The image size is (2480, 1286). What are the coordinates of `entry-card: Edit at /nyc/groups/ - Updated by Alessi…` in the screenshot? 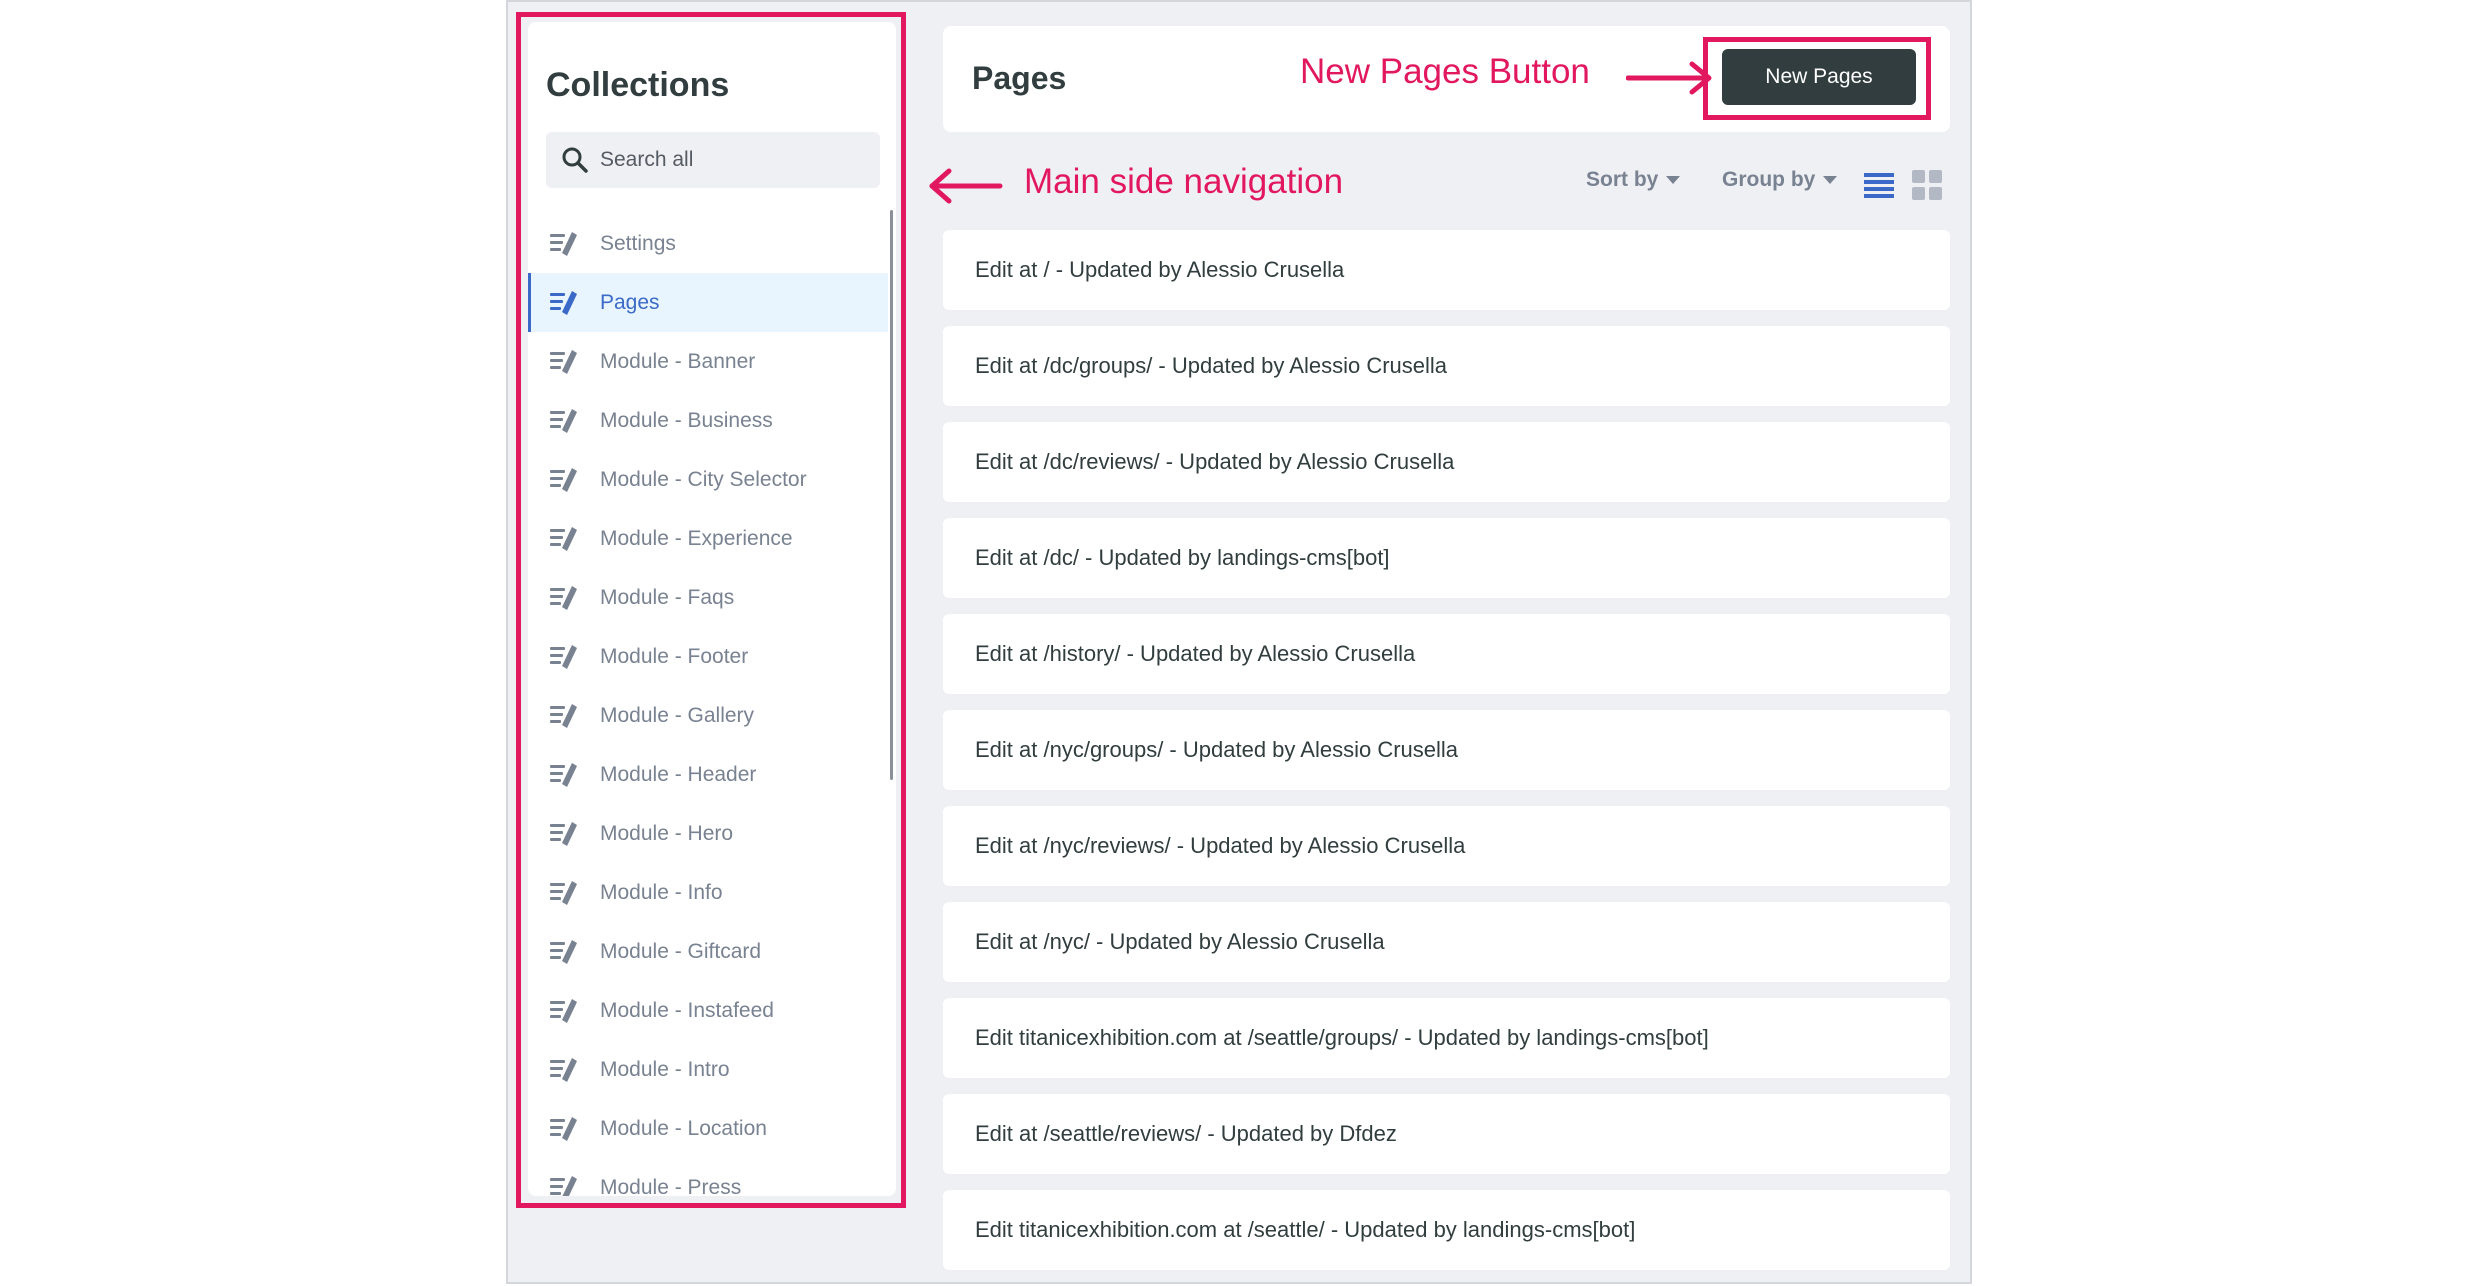 It's located at (1446, 750).